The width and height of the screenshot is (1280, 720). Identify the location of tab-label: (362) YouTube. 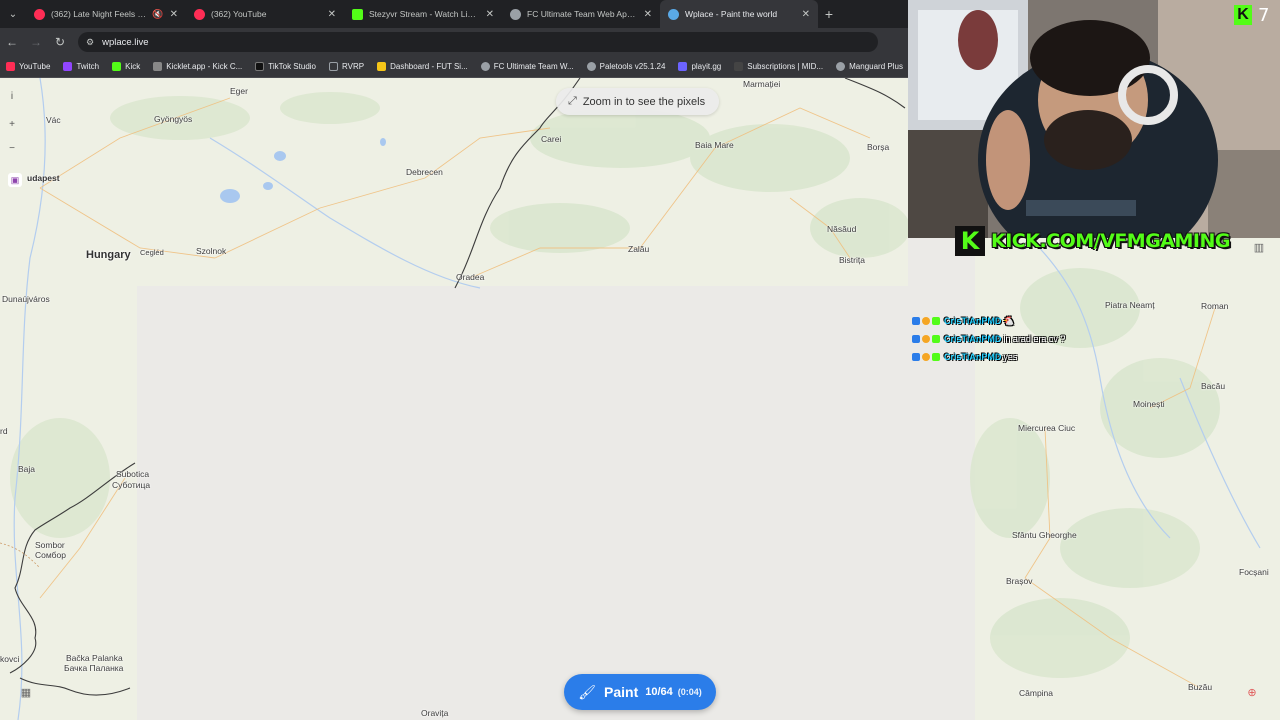
(239, 14).